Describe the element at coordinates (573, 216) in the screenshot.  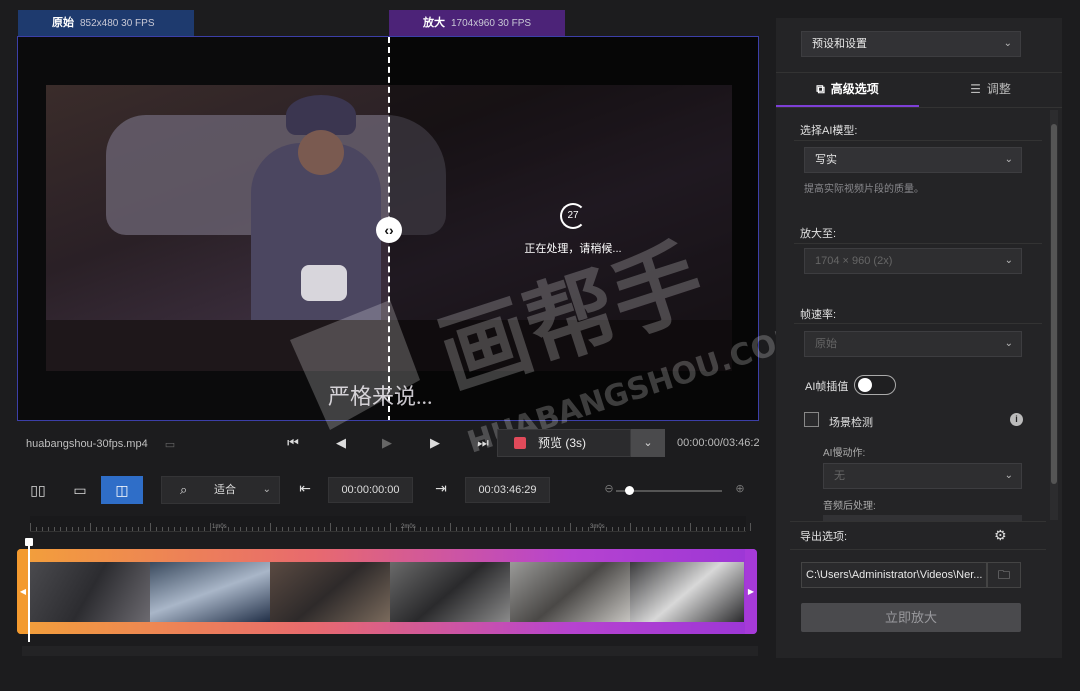
I see `progress-spinner: 27` at that location.